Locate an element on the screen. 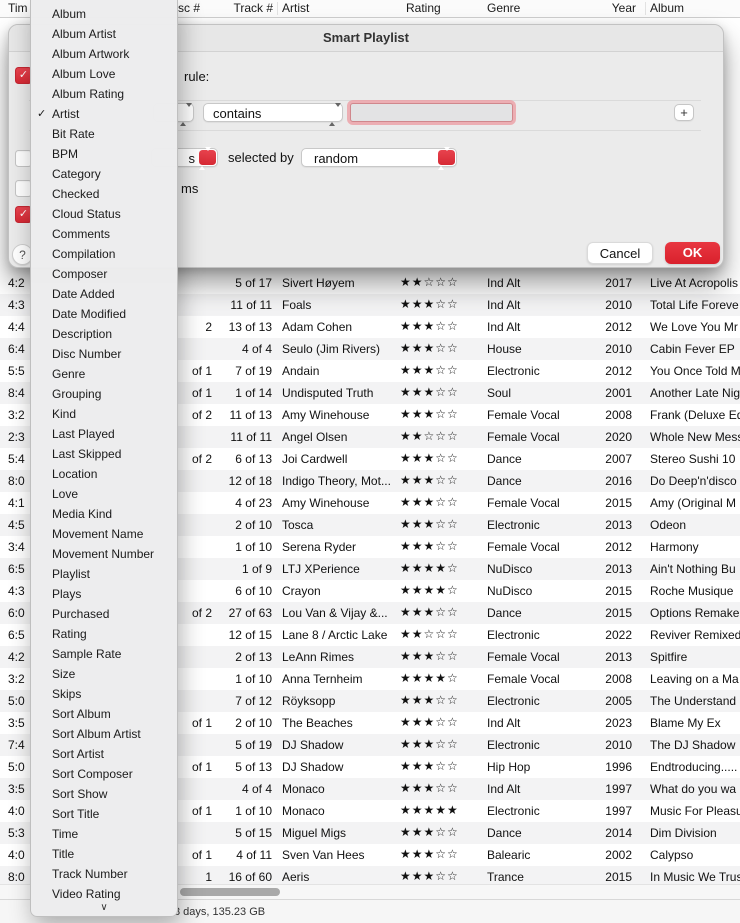 Image resolution: width=740 pixels, height=923 pixels. column-header-time: Tim is located at coordinates (18, 8).